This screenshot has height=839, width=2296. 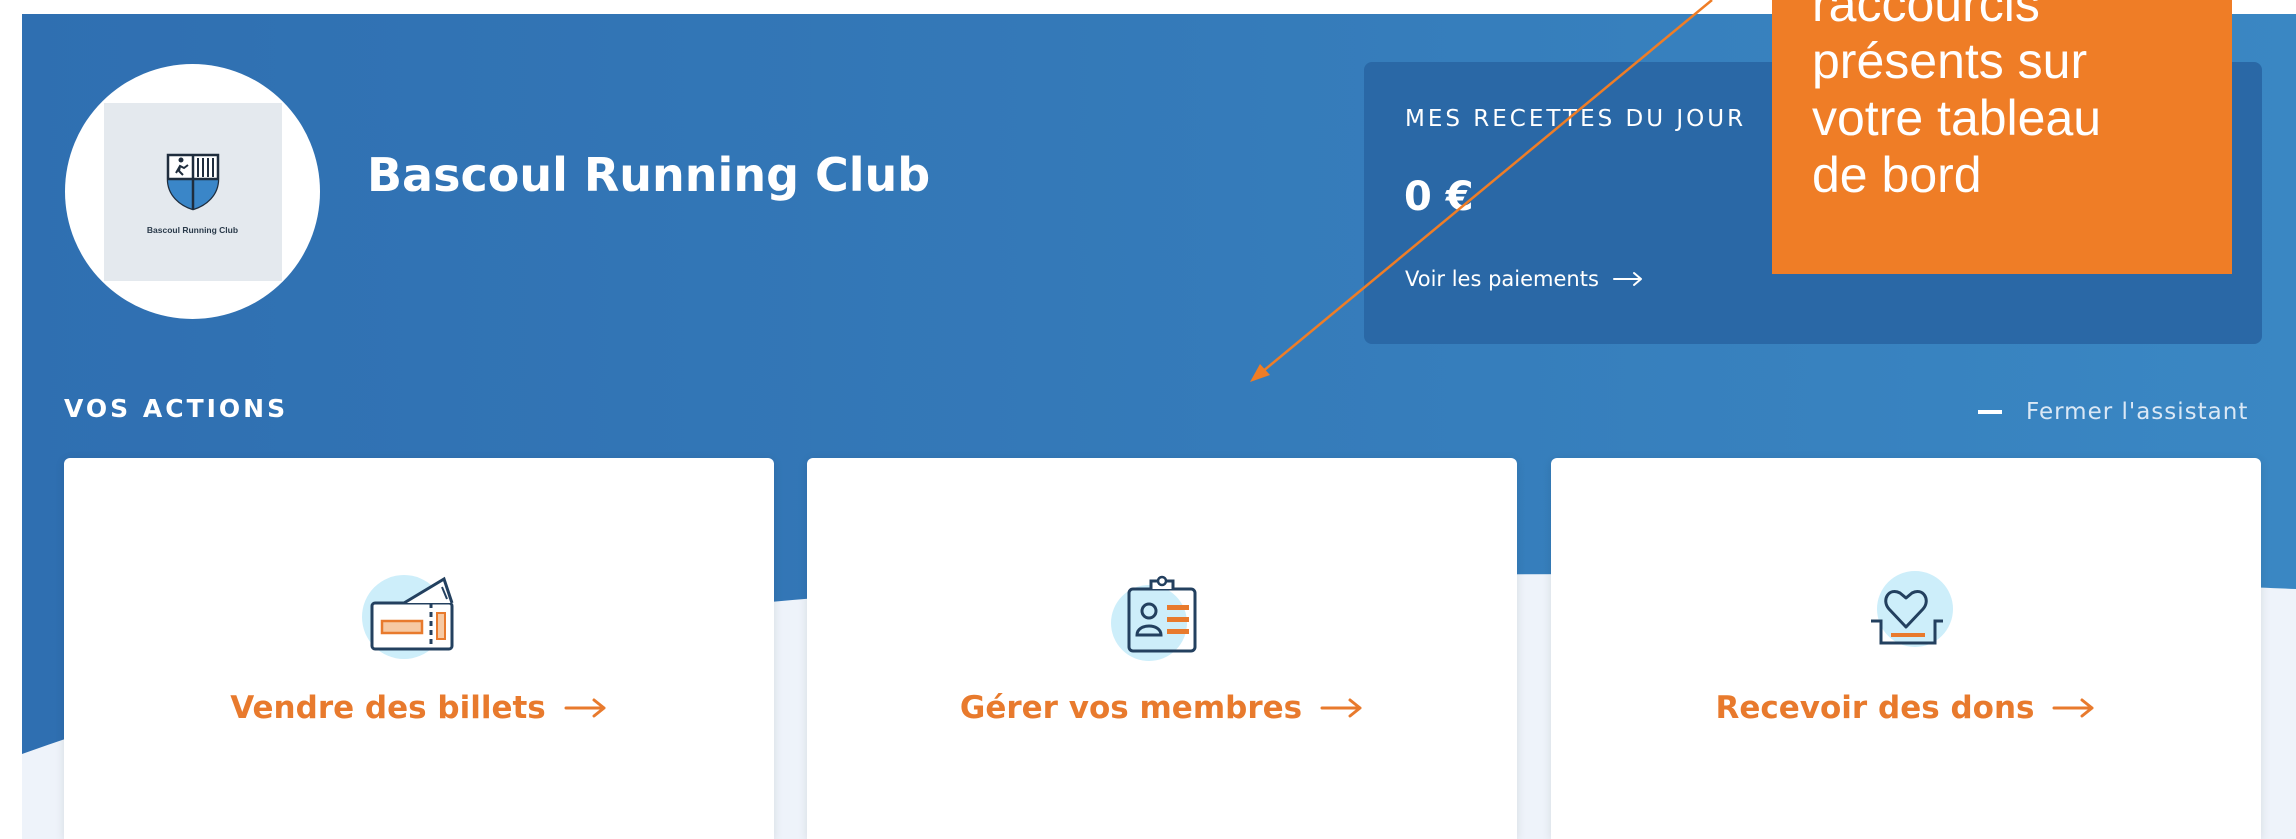 What do you see at coordinates (1502, 279) in the screenshot?
I see `view-payments-label: Voir les paiements` at bounding box center [1502, 279].